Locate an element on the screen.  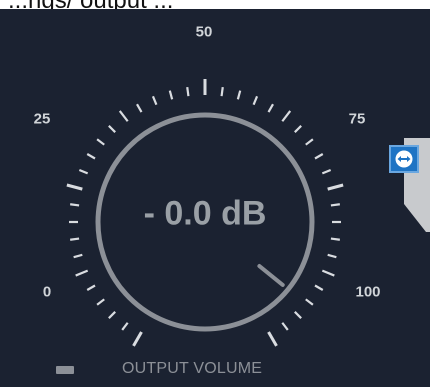
scale-label-100: 100 is located at coordinates (368, 292).